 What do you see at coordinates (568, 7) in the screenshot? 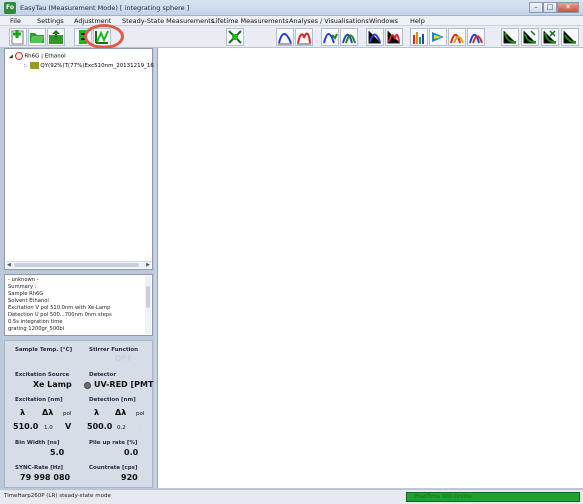
I see `close-button: ✕` at bounding box center [568, 7].